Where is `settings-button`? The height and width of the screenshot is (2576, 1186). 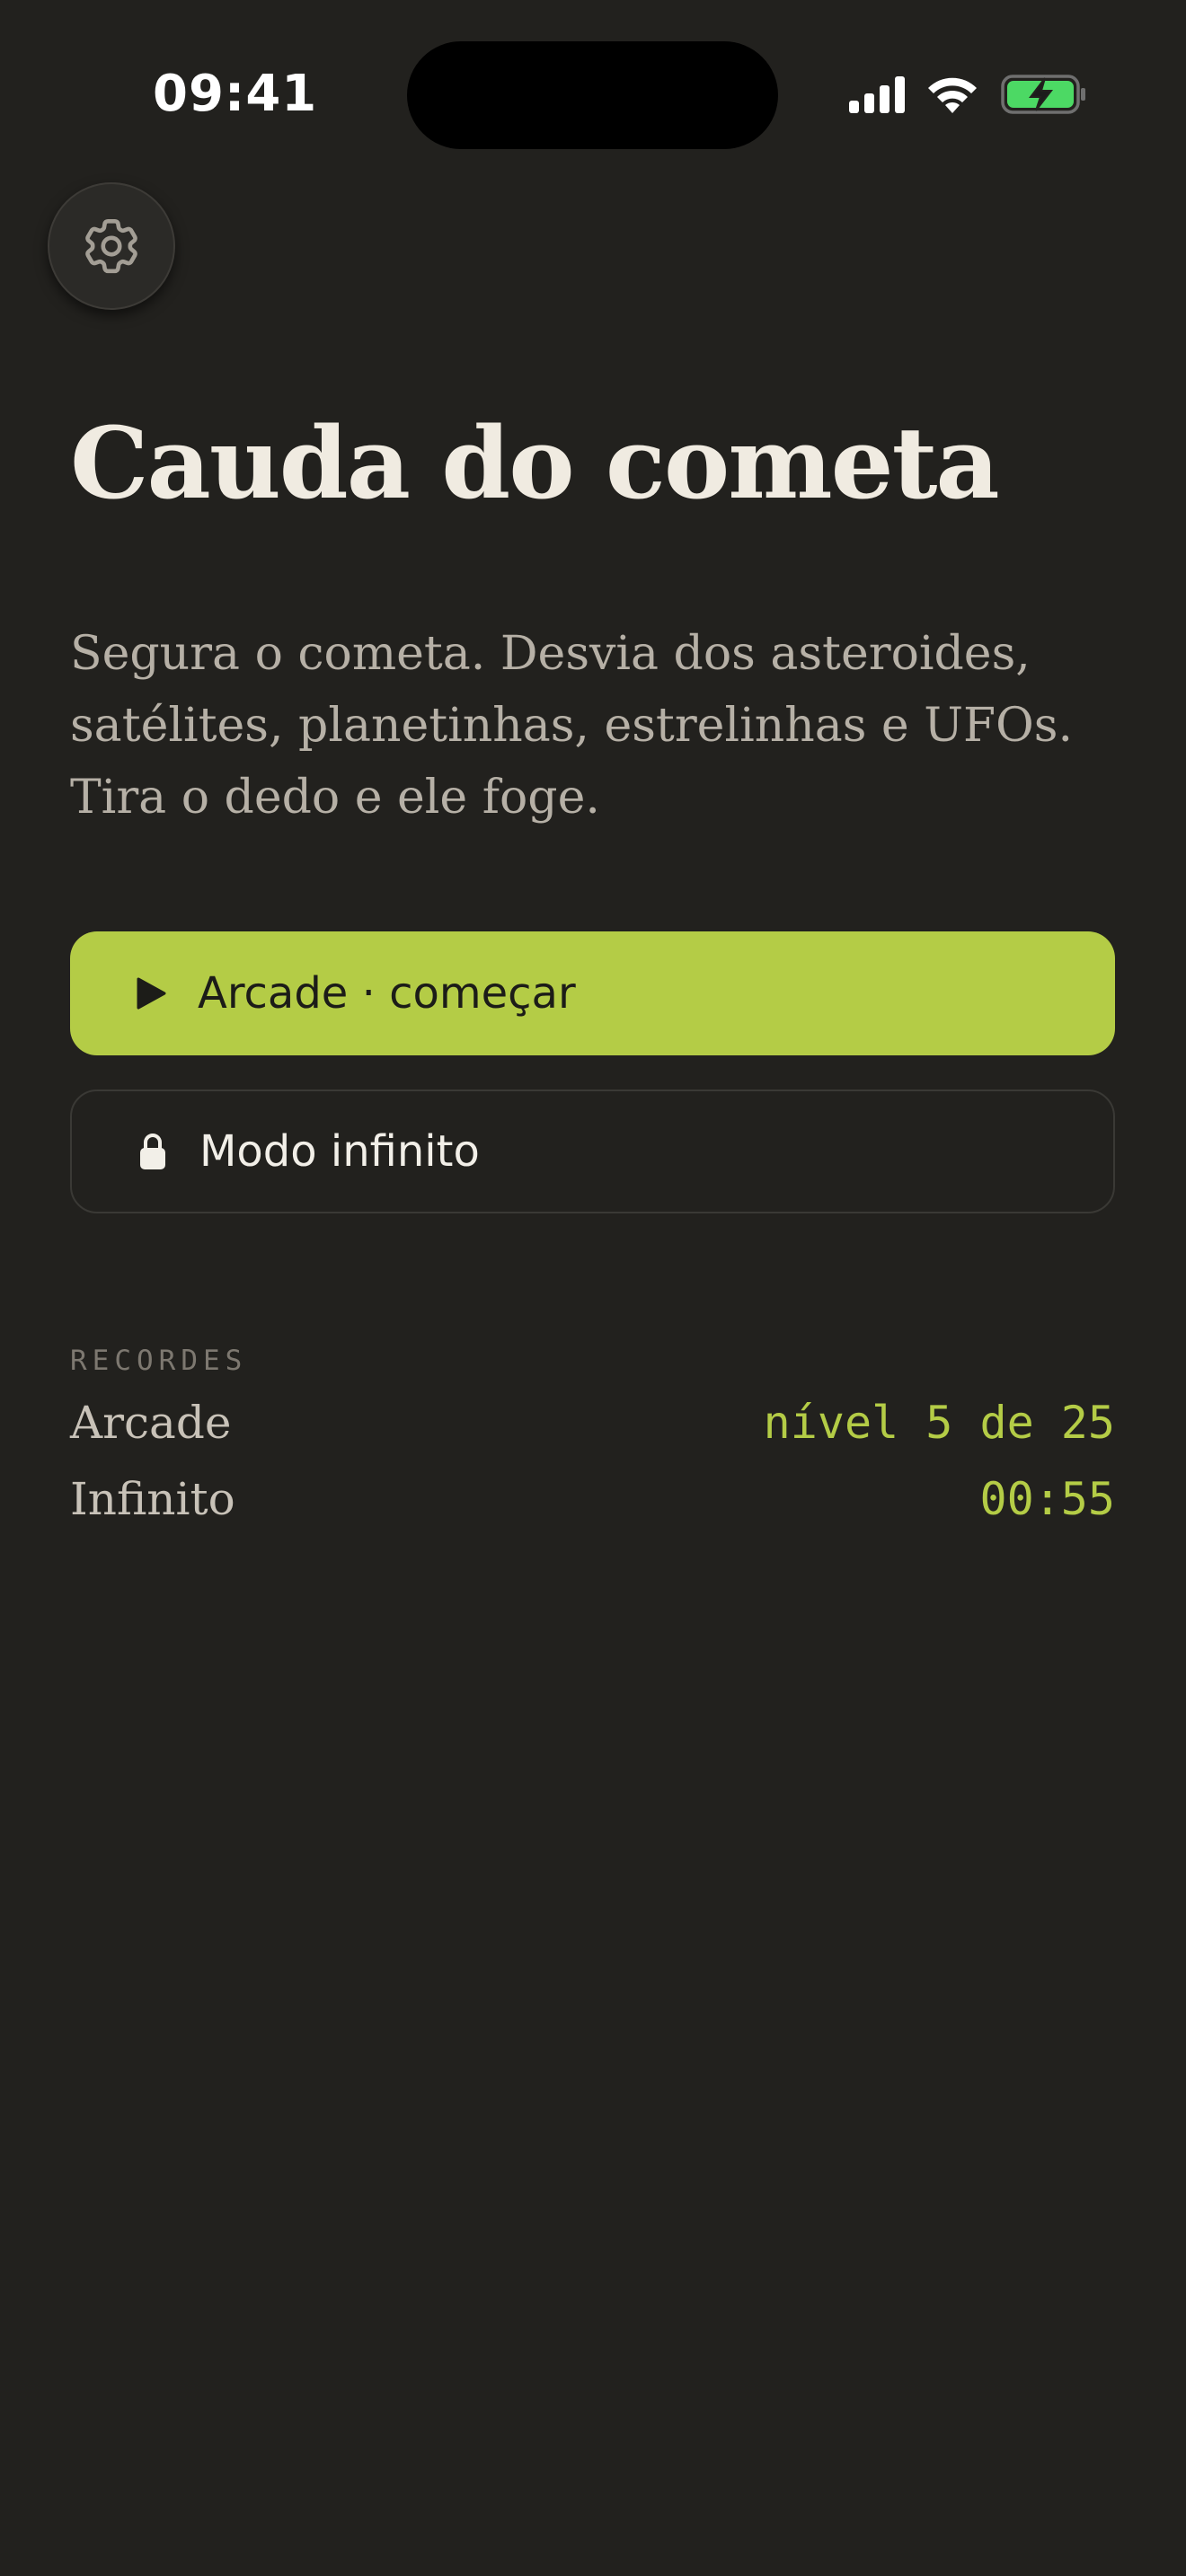 settings-button is located at coordinates (111, 246).